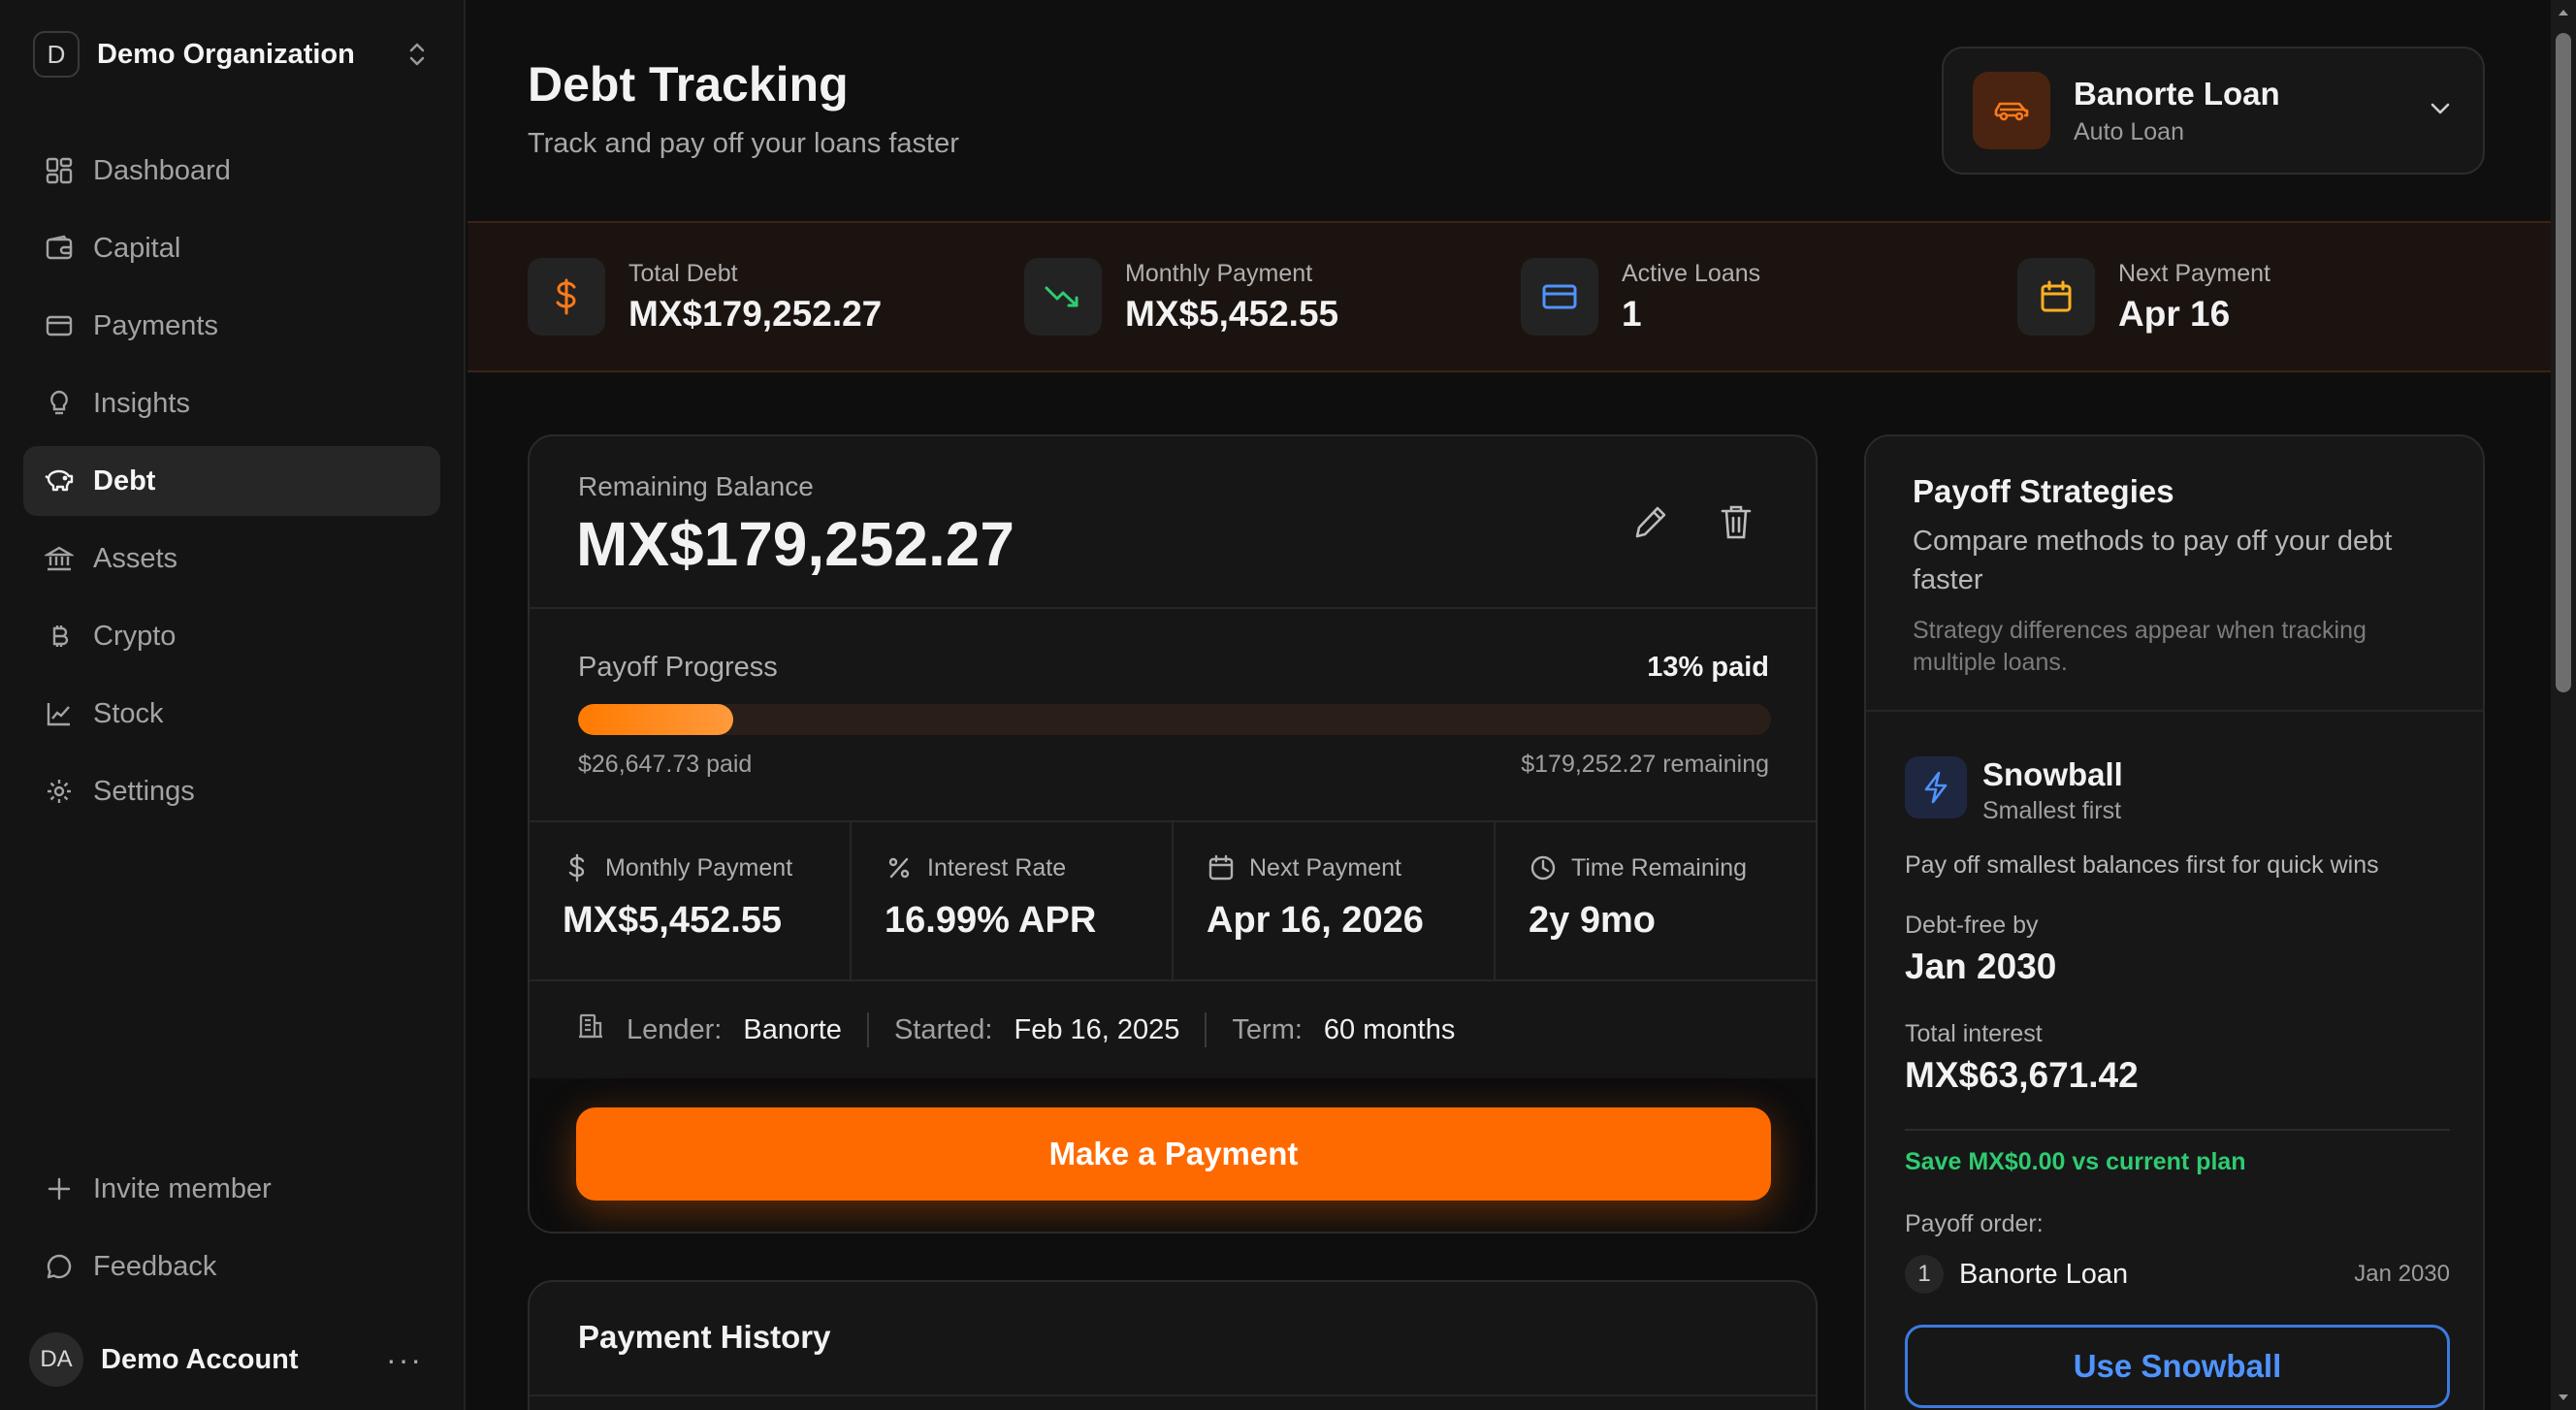  What do you see at coordinates (59, 1189) in the screenshot?
I see `plus-icon` at bounding box center [59, 1189].